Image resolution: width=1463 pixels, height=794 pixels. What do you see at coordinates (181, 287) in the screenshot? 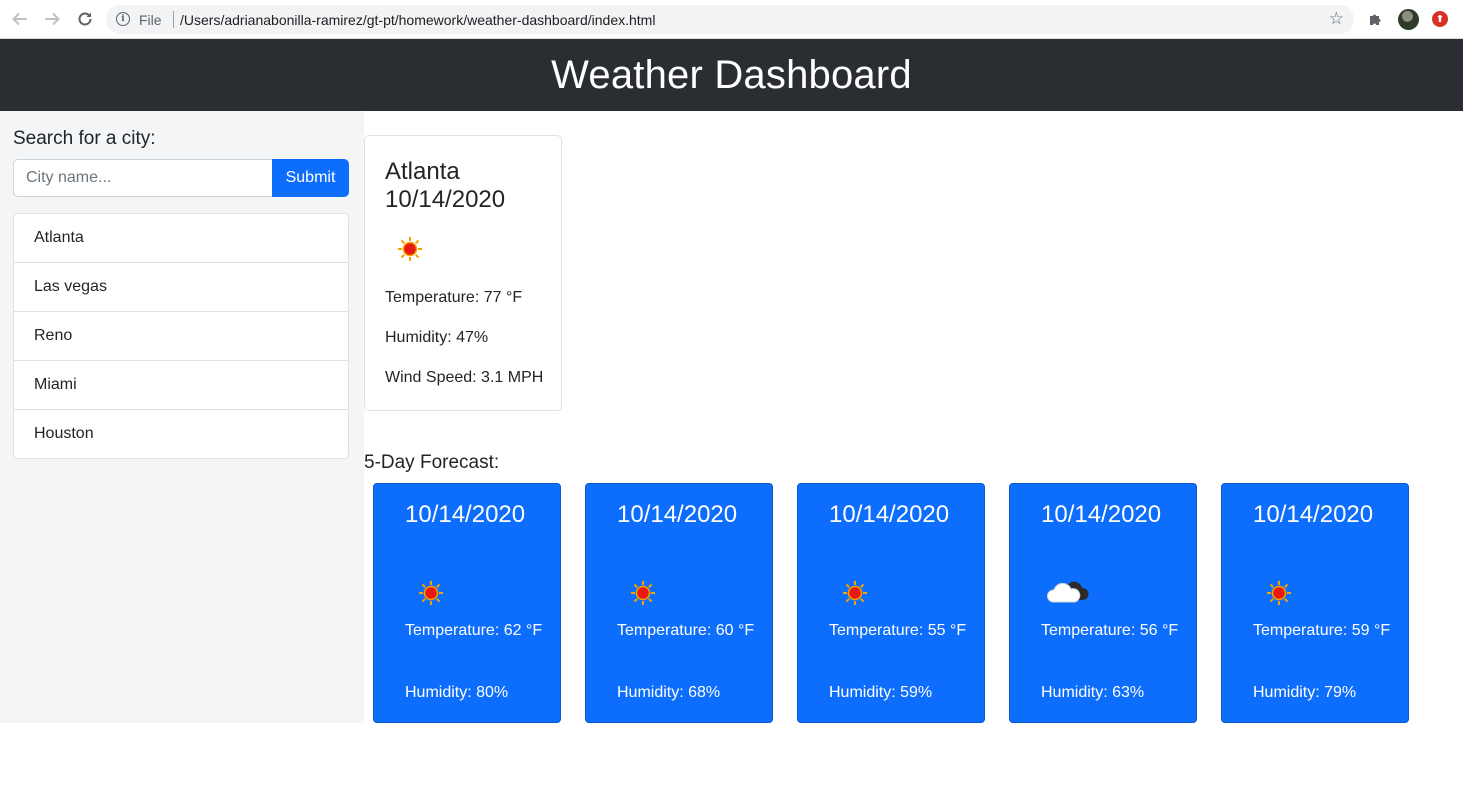
I see `city-item-las-vegas: Las vegas` at bounding box center [181, 287].